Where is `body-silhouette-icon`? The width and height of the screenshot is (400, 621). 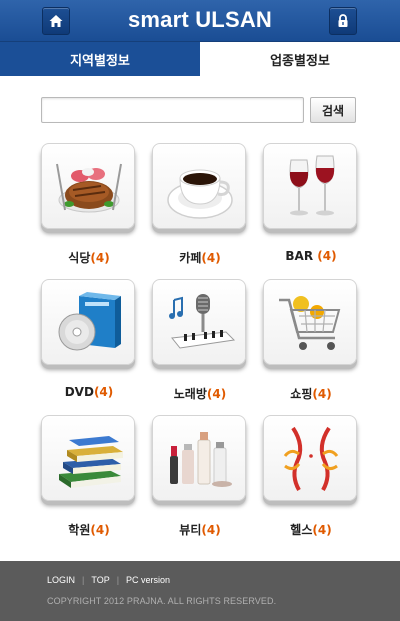
body-silhouette-icon is located at coordinates (311, 458).